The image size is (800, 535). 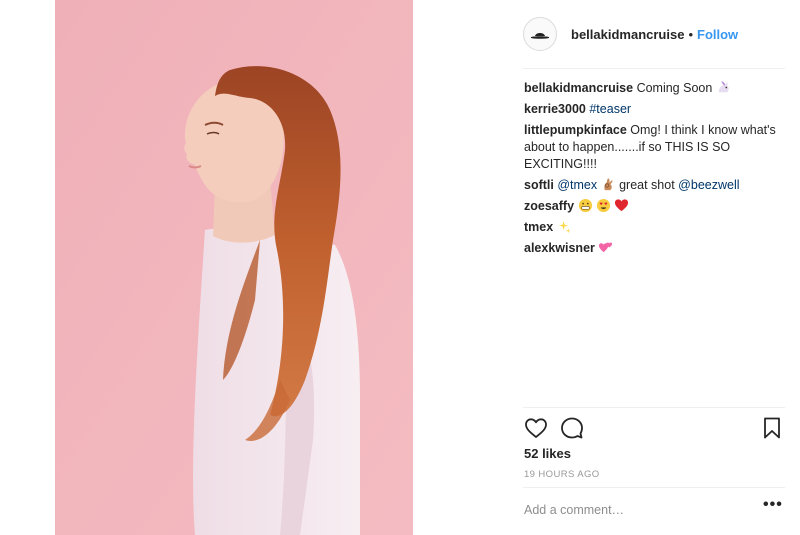 I want to click on hashtag-link: #teaser, so click(x=610, y=109).